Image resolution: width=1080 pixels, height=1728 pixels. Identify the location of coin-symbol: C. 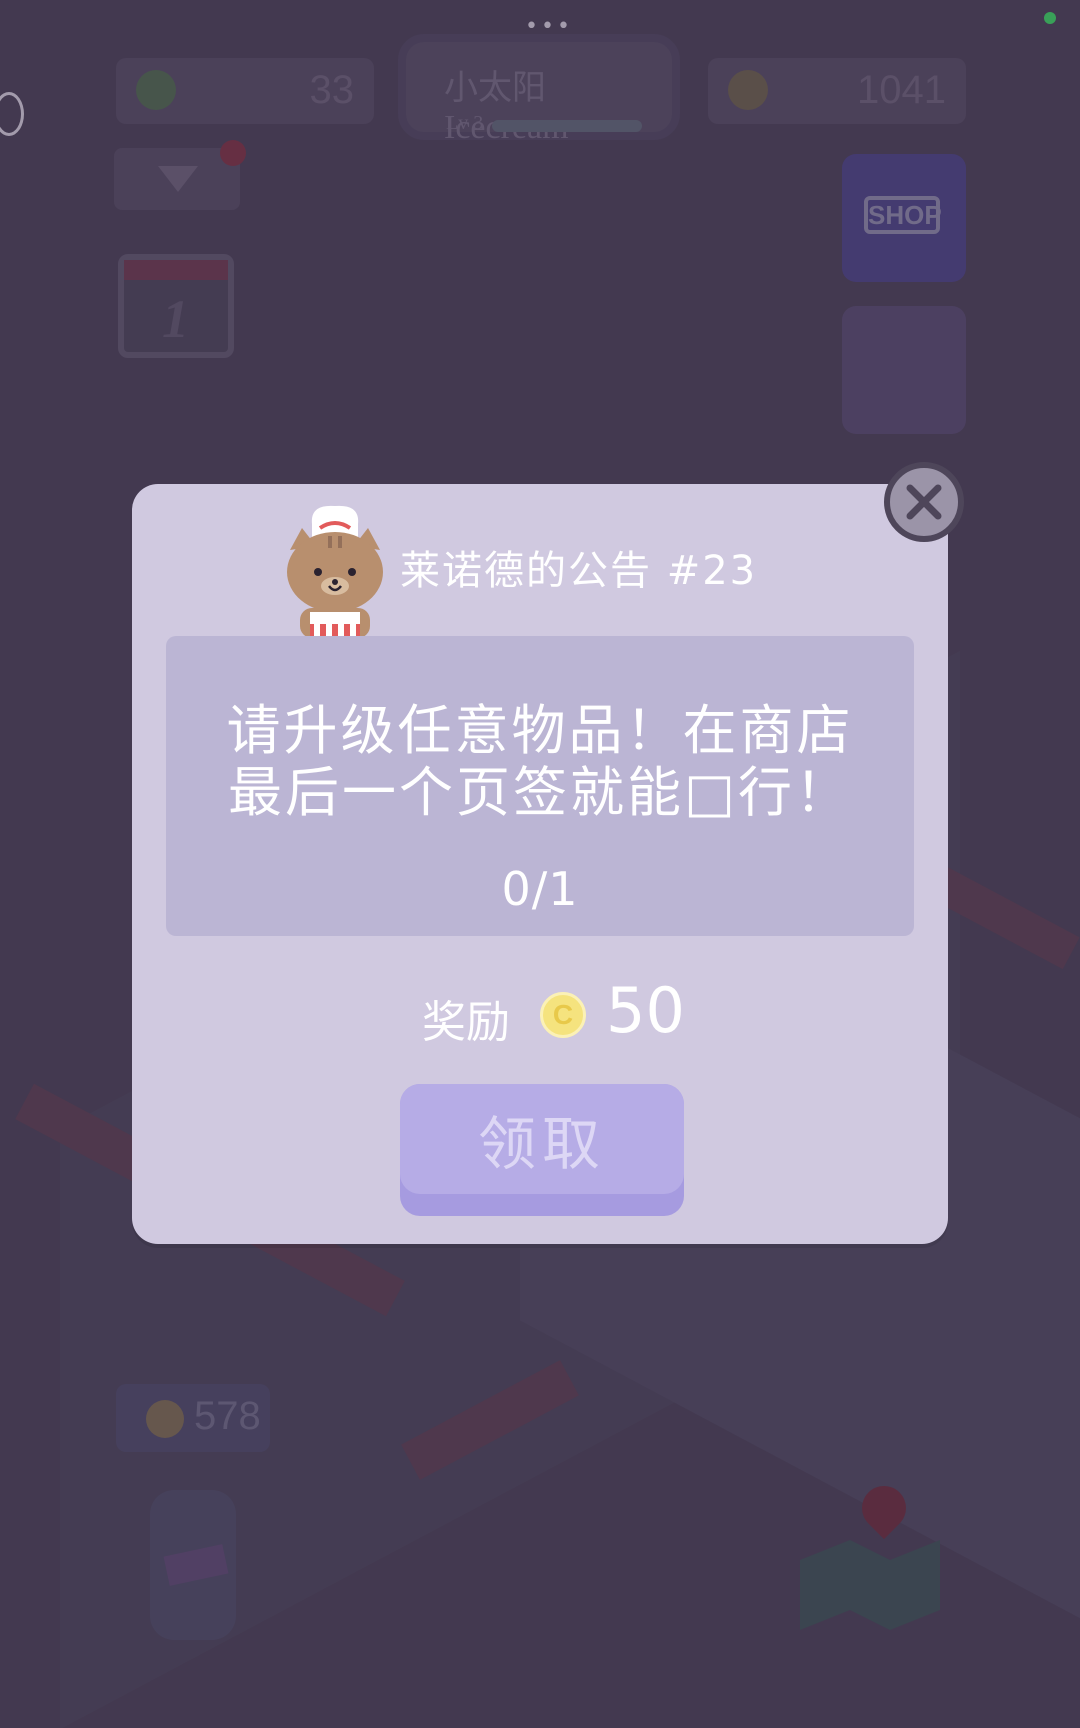
(563, 1014).